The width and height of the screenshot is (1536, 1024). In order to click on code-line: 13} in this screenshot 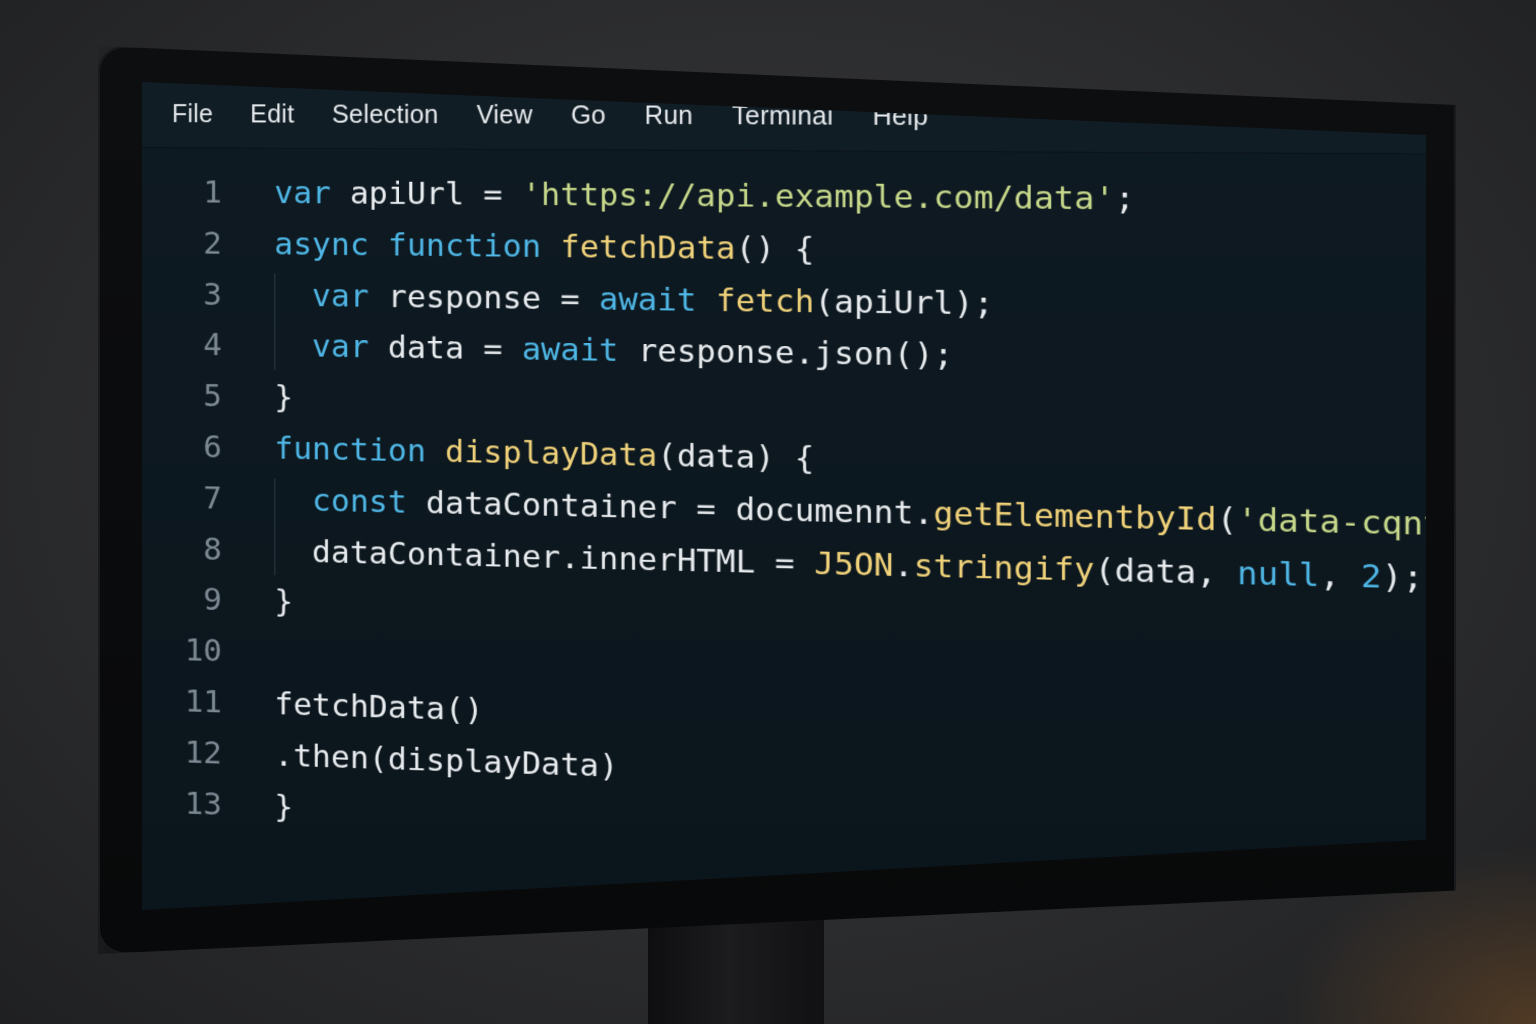, I will do `click(218, 803)`.